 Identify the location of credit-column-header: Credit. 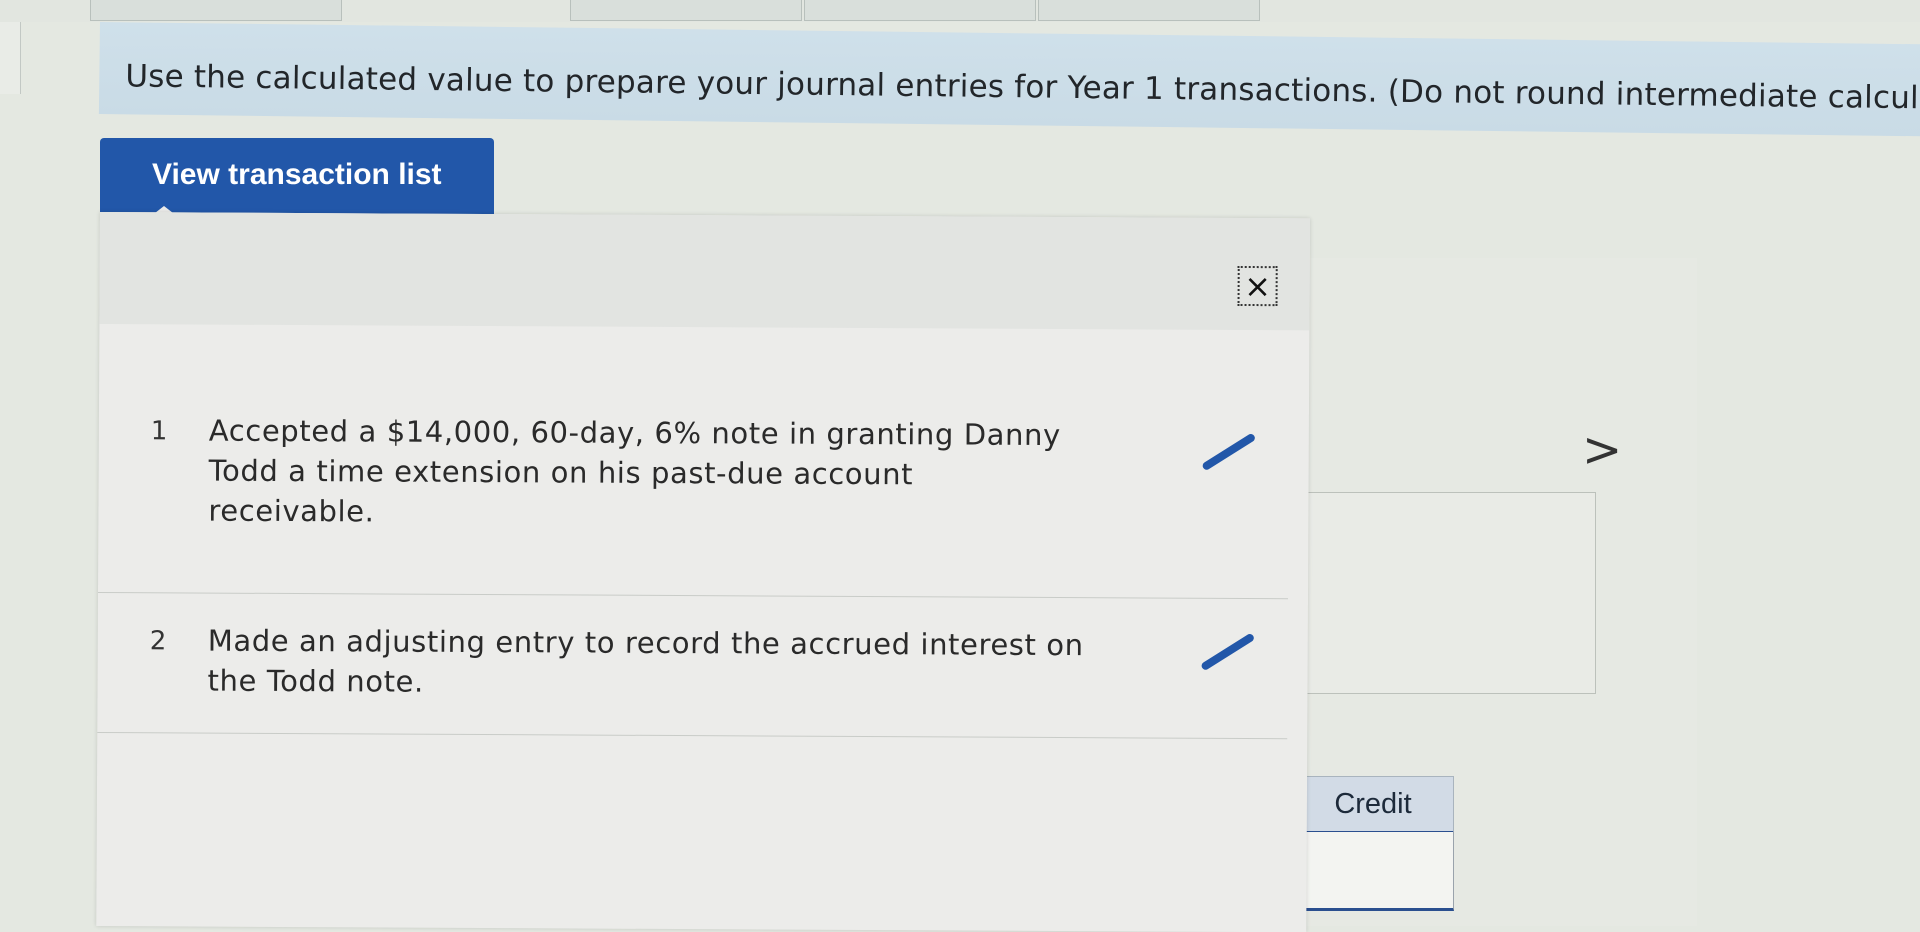
(1373, 805).